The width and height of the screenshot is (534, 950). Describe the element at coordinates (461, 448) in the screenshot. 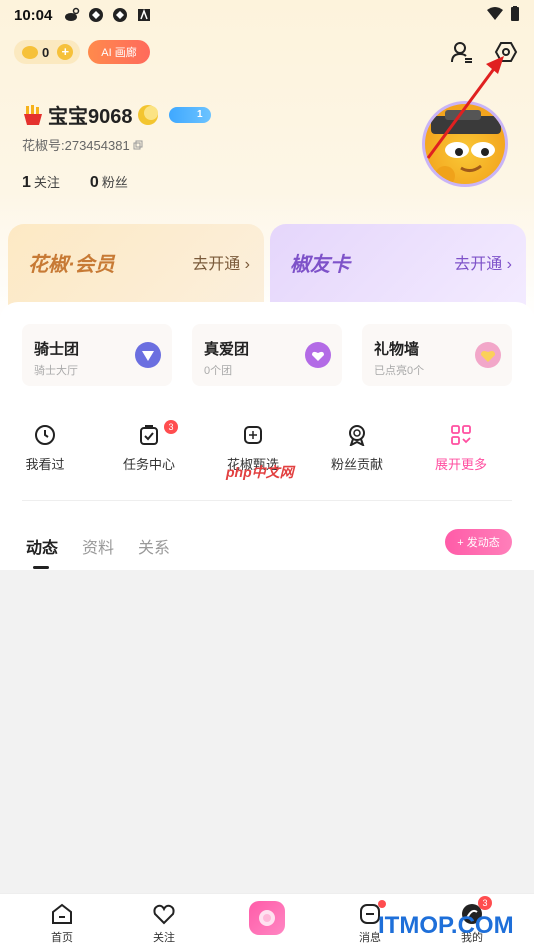

I see `shortcut-more: 展开更多` at that location.